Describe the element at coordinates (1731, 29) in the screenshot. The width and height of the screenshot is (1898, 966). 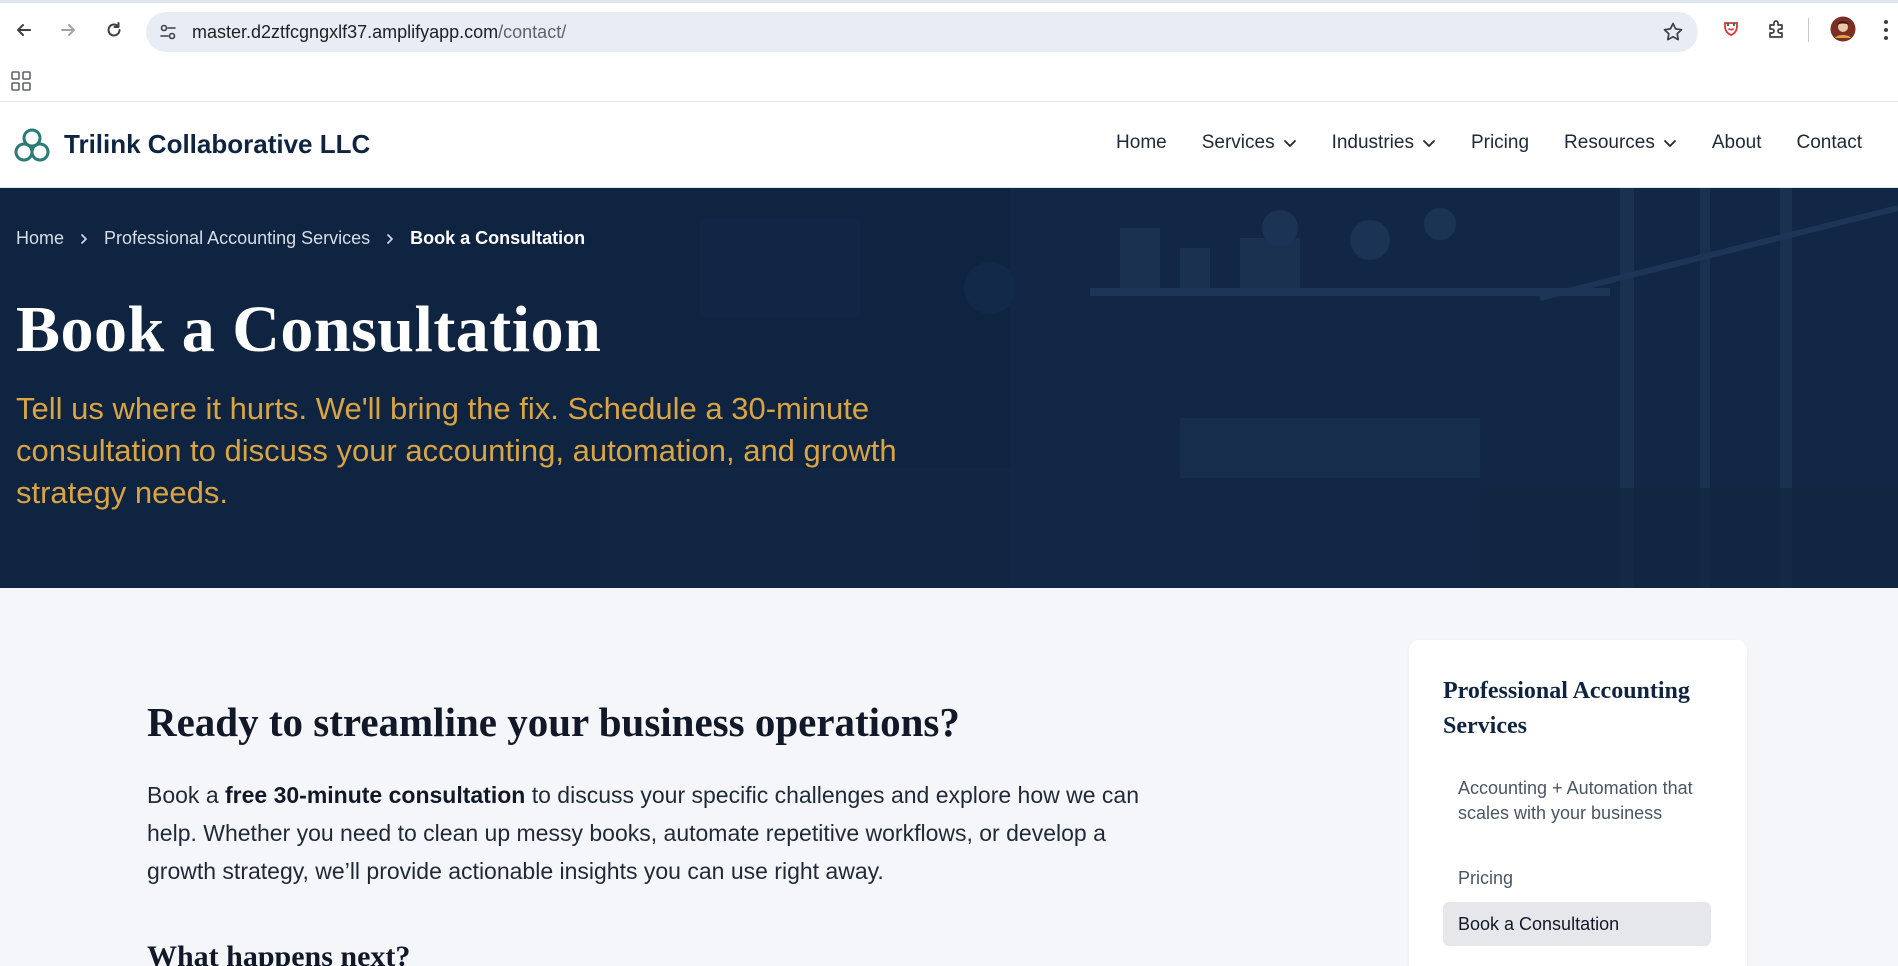
I see `extension-shield-icon` at that location.